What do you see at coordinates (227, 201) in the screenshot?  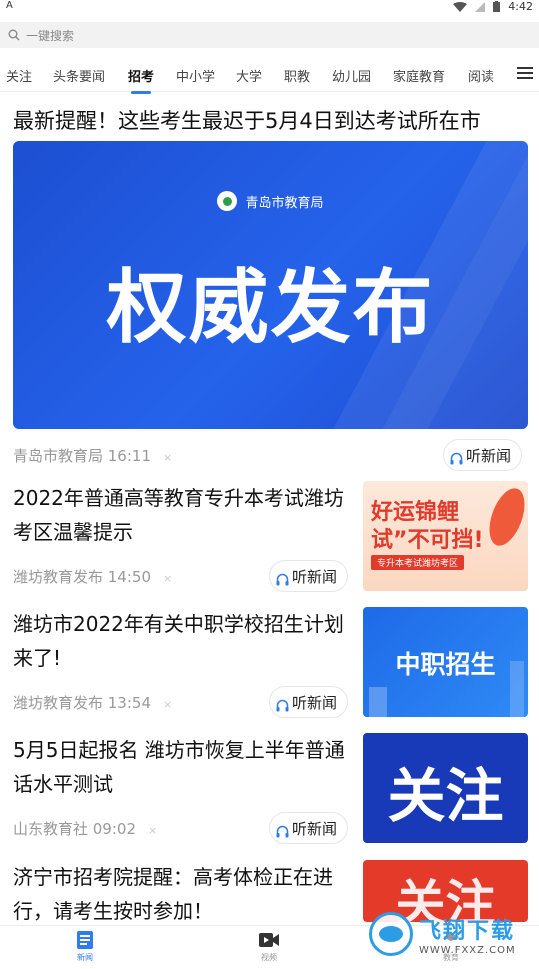 I see `education-bureau-logo-icon` at bounding box center [227, 201].